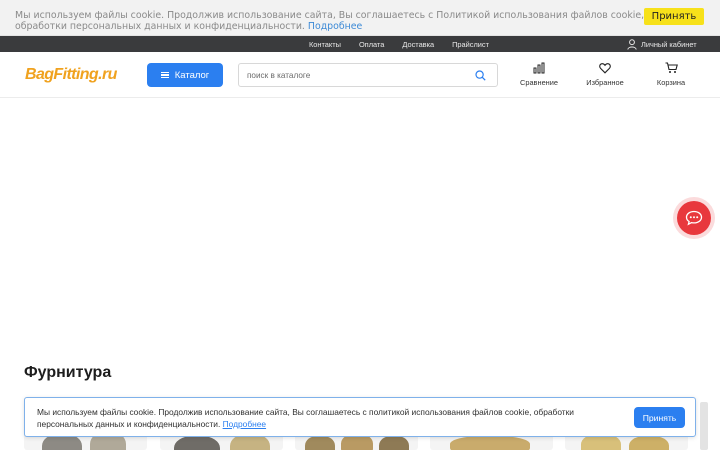 This screenshot has height=450, width=720. I want to click on catalog-button: Каталог, so click(185, 75).